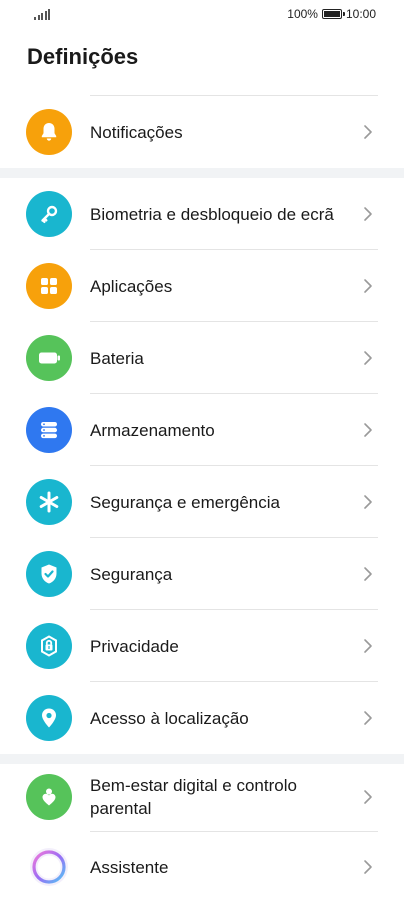  What do you see at coordinates (49, 430) in the screenshot?
I see `storage-icon` at bounding box center [49, 430].